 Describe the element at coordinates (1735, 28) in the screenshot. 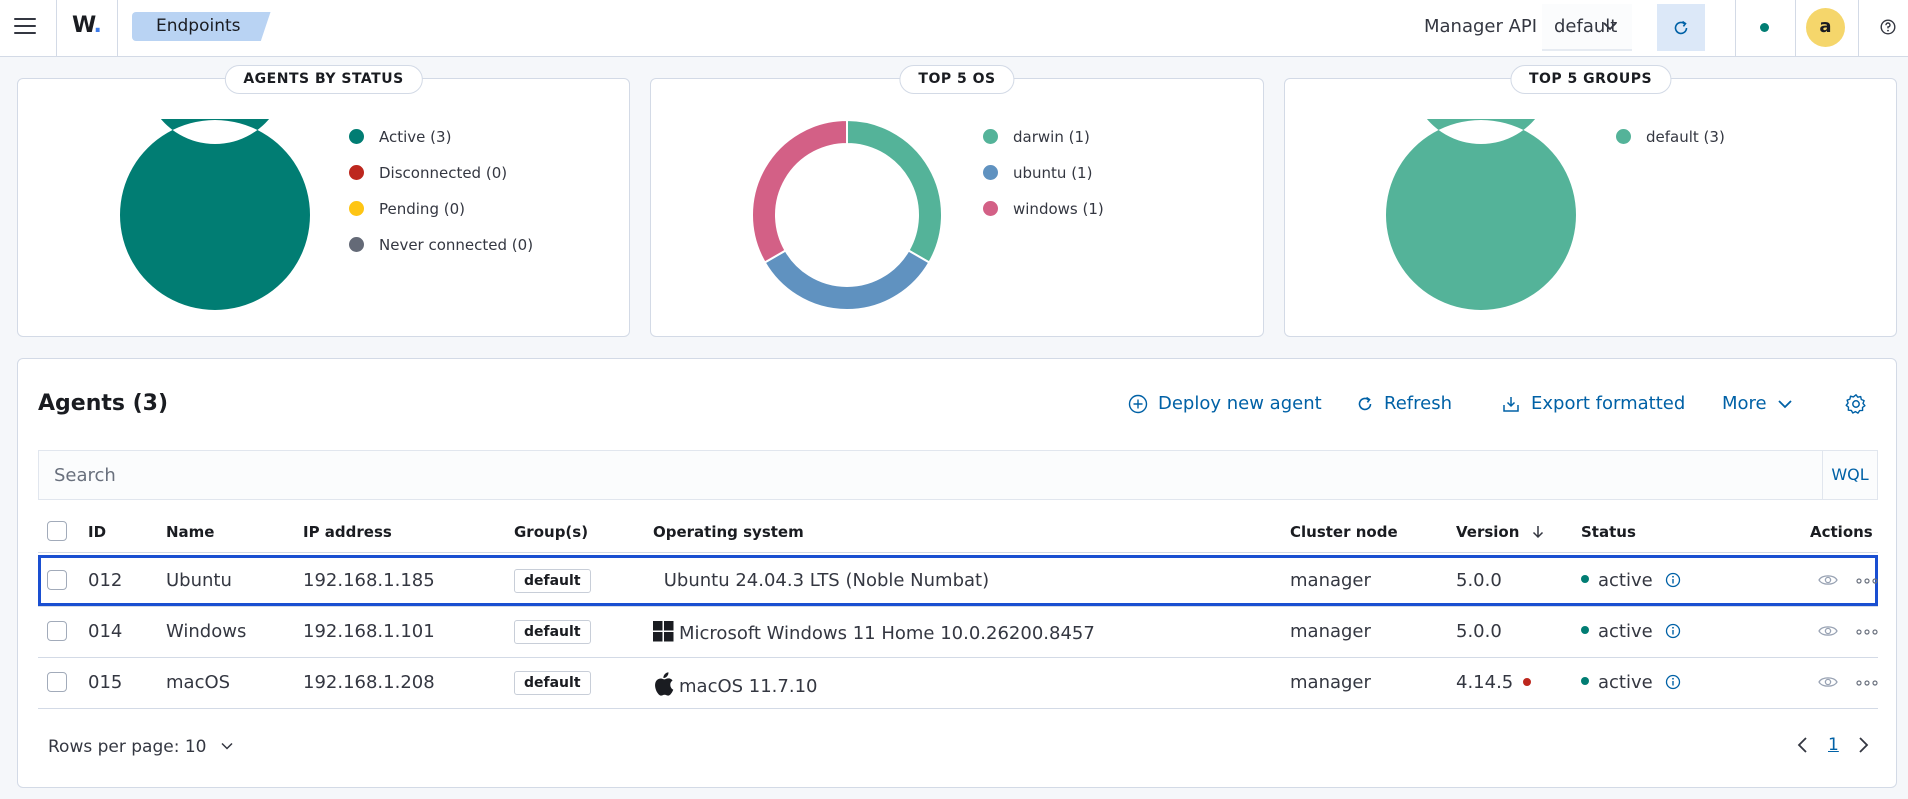

I see `header-divider` at that location.